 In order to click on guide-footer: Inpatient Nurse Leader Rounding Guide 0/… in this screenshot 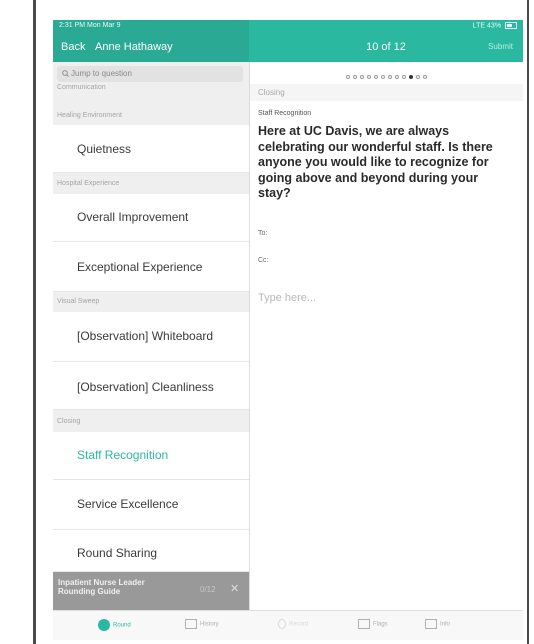, I will do `click(151, 591)`.